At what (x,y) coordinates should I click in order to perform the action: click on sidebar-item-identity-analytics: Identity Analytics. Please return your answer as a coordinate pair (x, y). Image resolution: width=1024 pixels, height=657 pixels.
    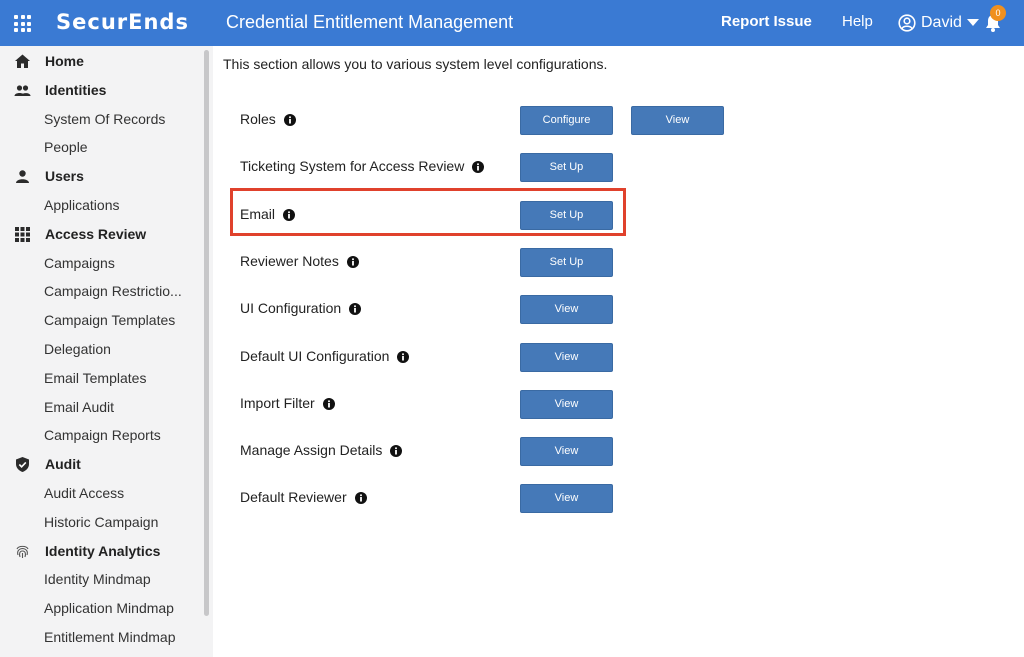
    Looking at the image, I should click on (100, 551).